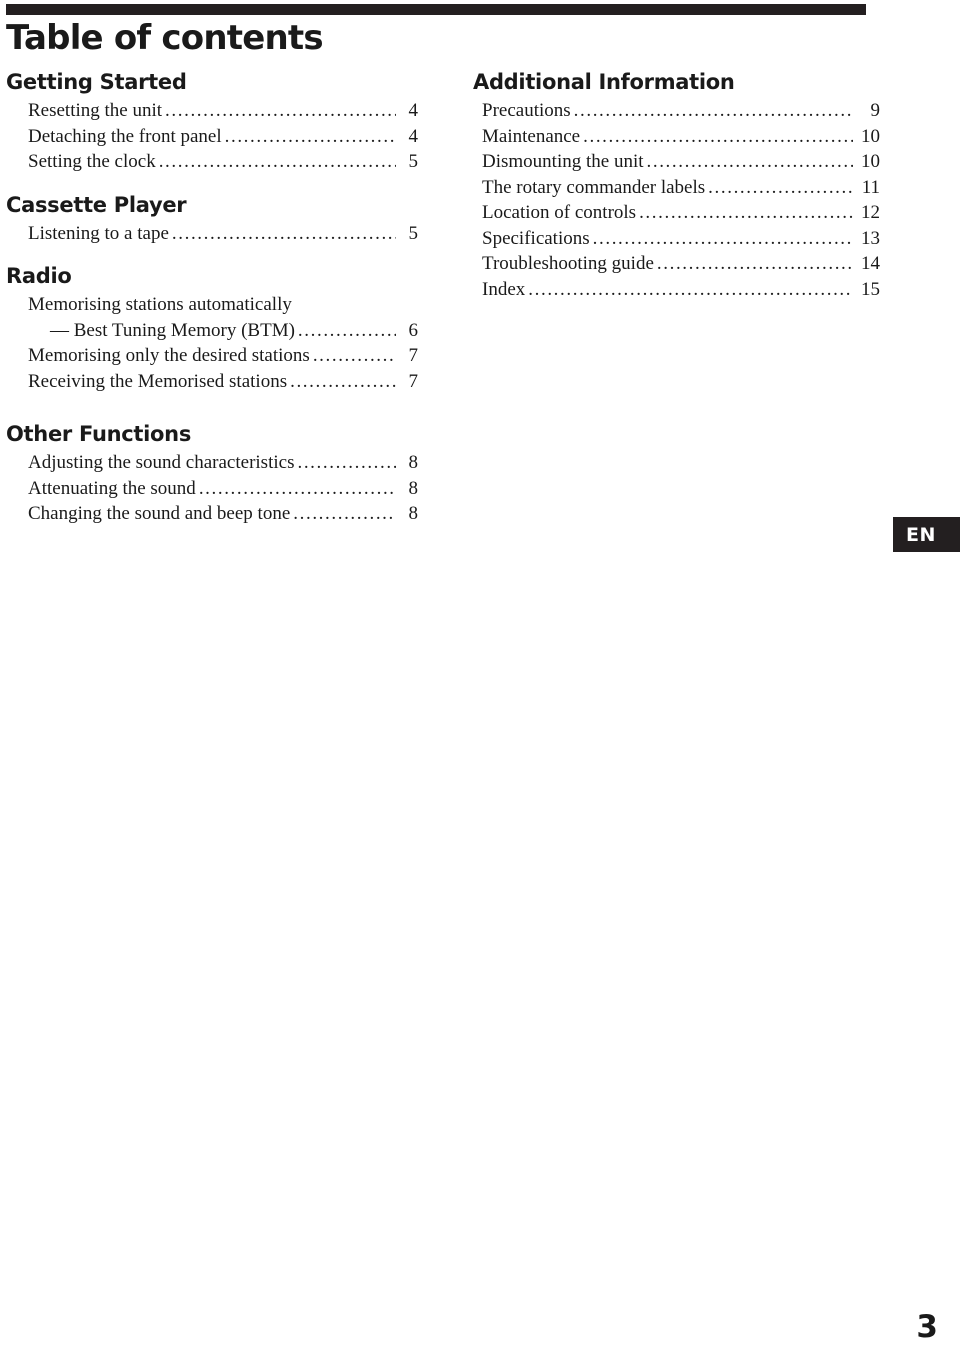 The image size is (960, 1362). I want to click on toc-entry-label: Changing the sound and beep tone, so click(159, 513).